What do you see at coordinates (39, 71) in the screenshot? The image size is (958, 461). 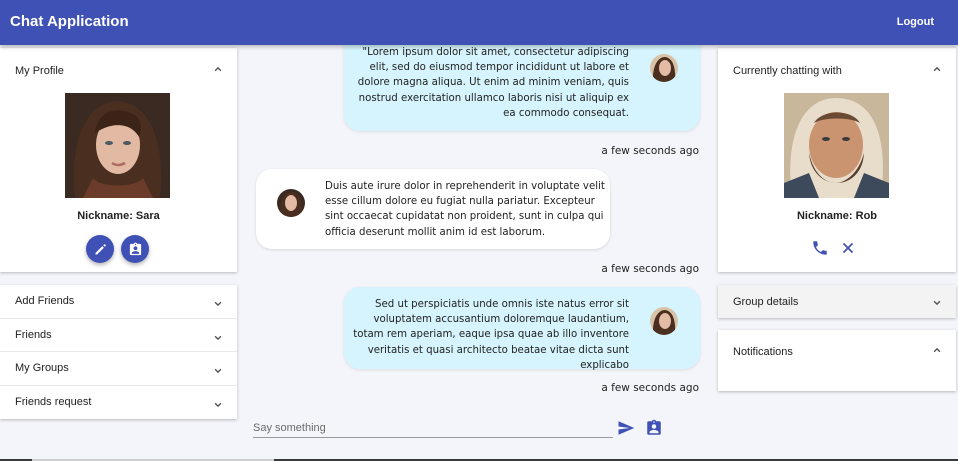 I see `my-profile-heading: My Profile` at bounding box center [39, 71].